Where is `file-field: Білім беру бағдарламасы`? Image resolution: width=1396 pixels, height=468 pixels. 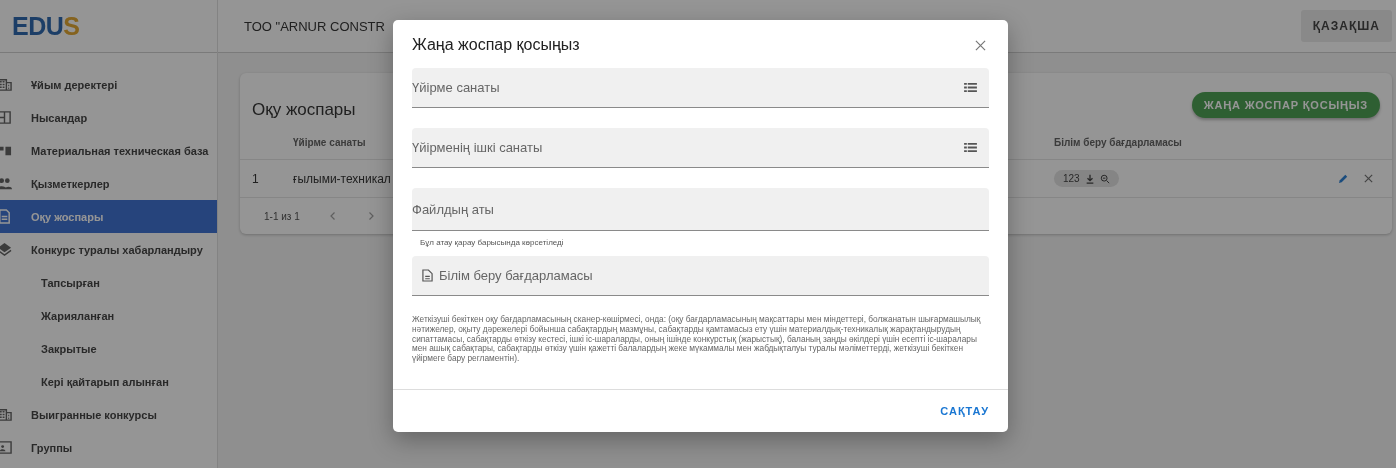 file-field: Білім беру бағдарламасы is located at coordinates (700, 276).